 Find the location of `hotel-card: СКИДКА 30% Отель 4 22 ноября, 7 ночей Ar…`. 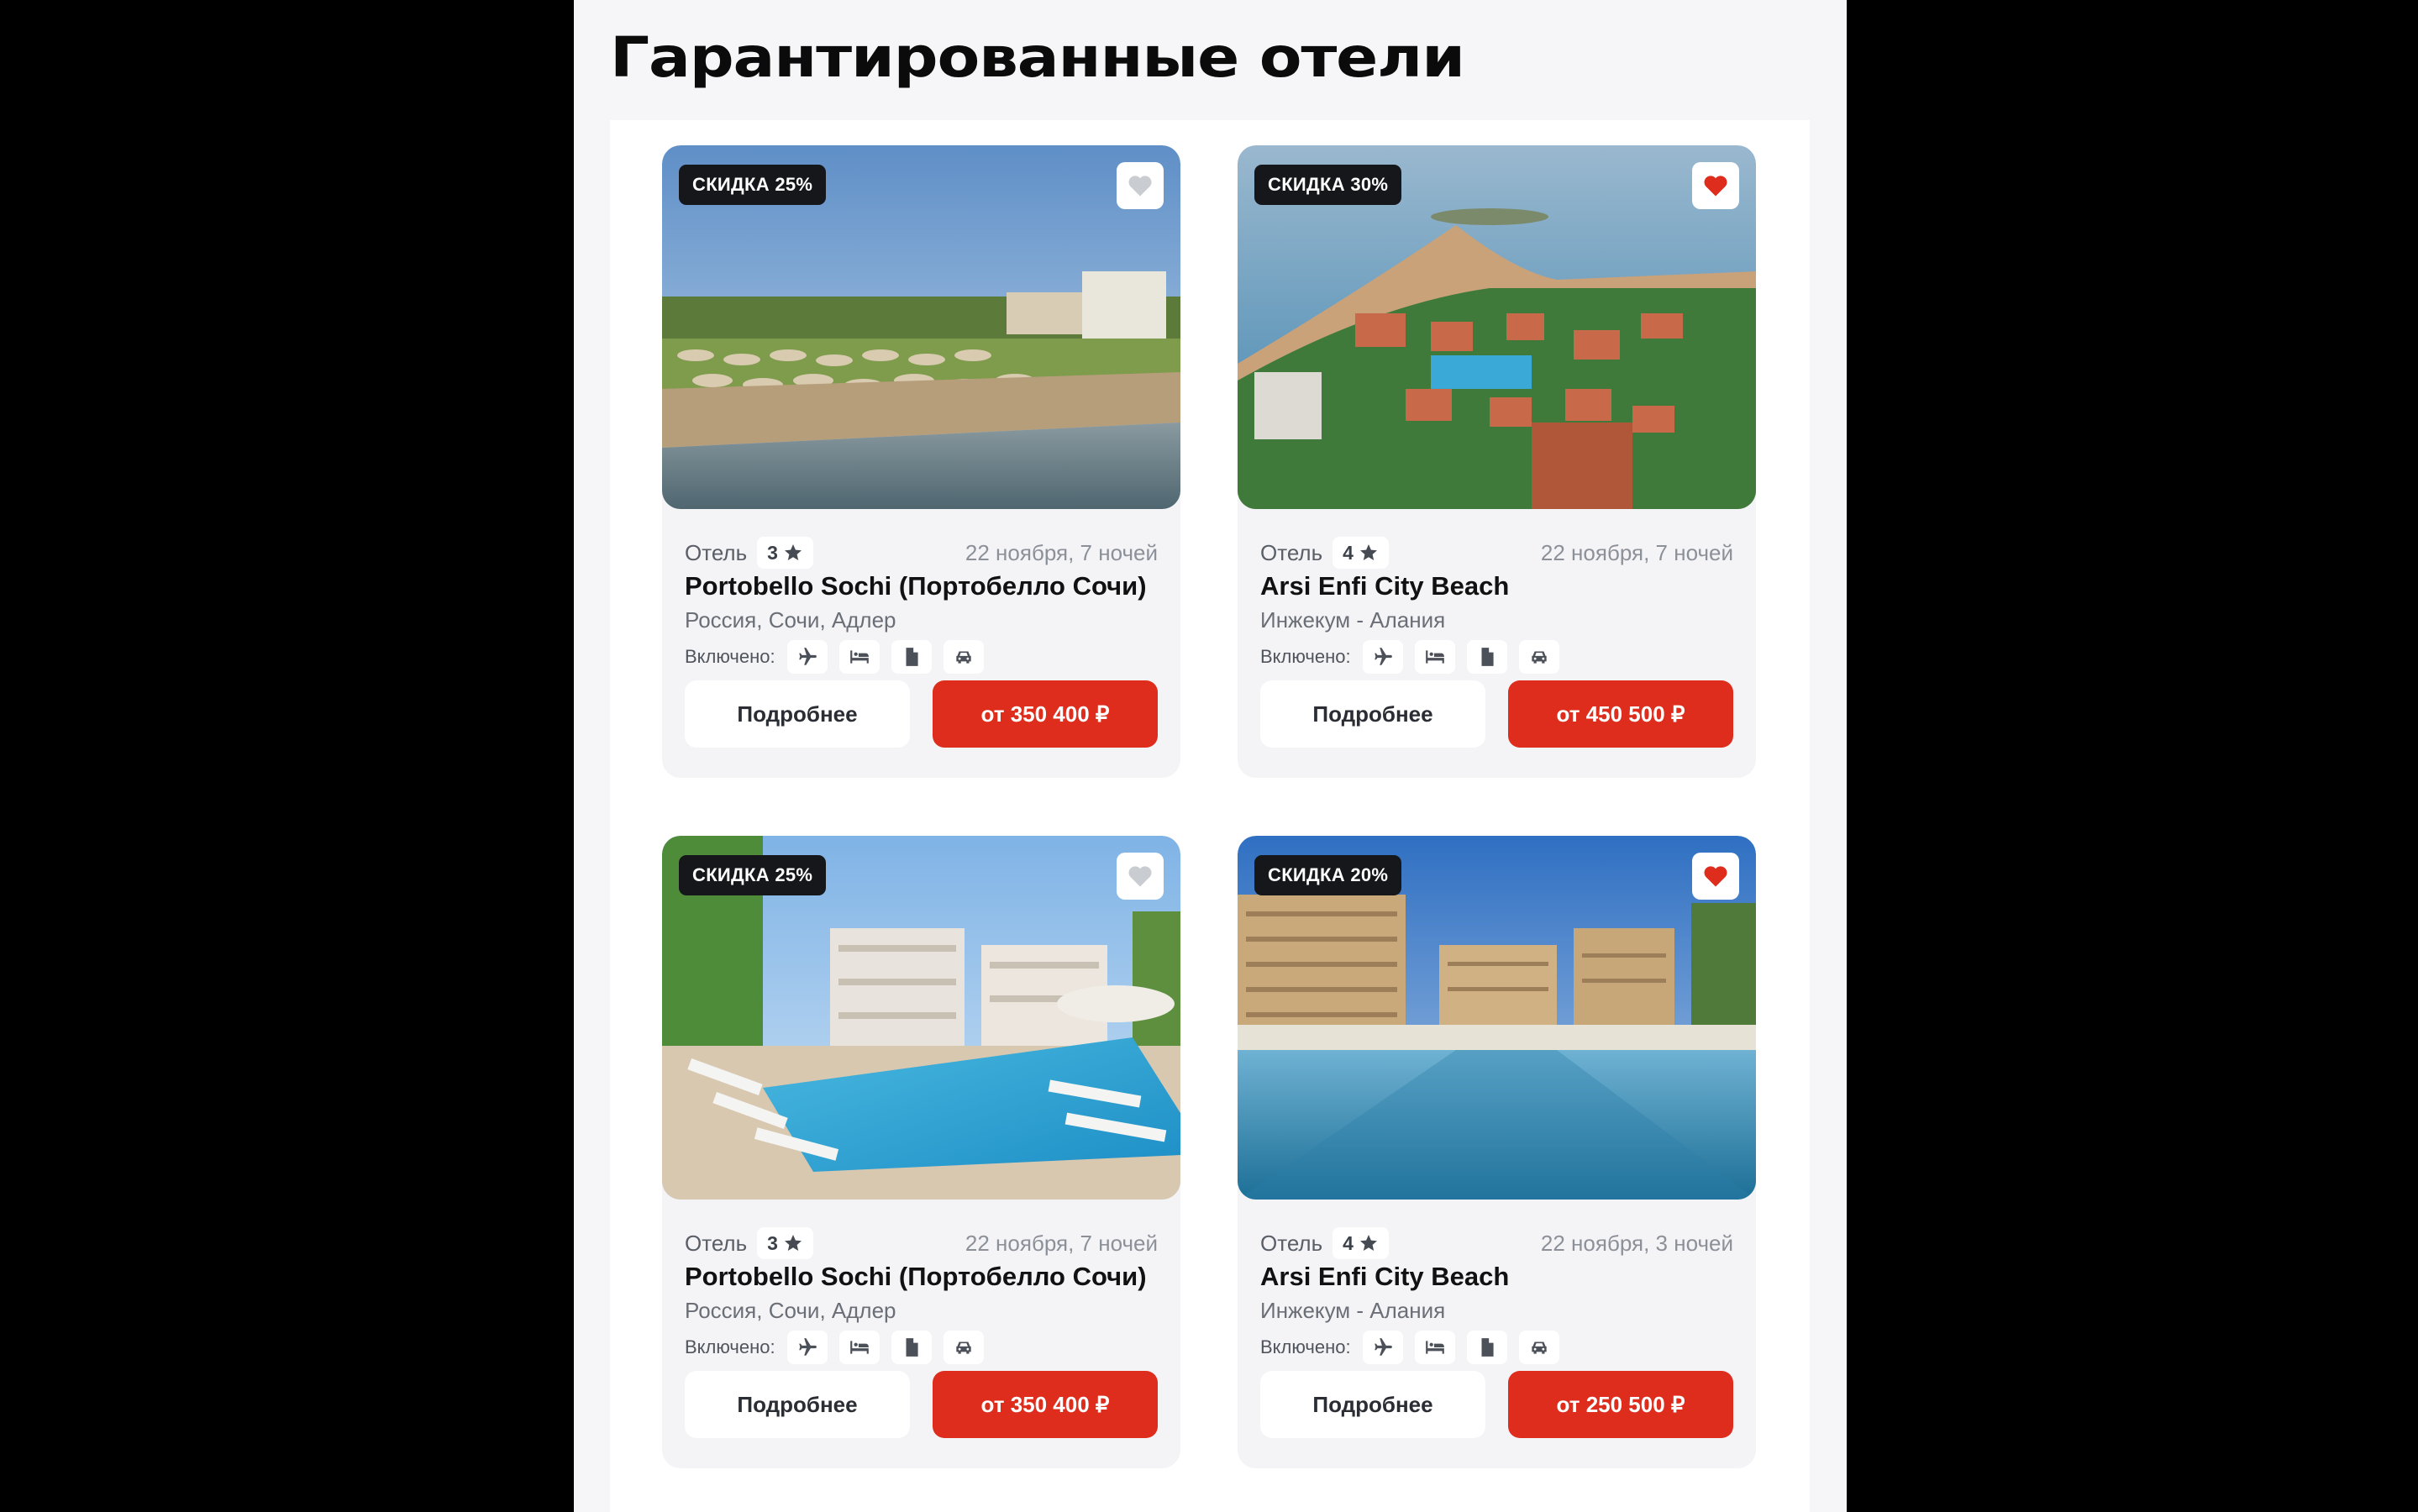

hotel-card: СКИДКА 30% Отель 4 22 ноября, 7 ночей Ar… is located at coordinates (1497, 461).